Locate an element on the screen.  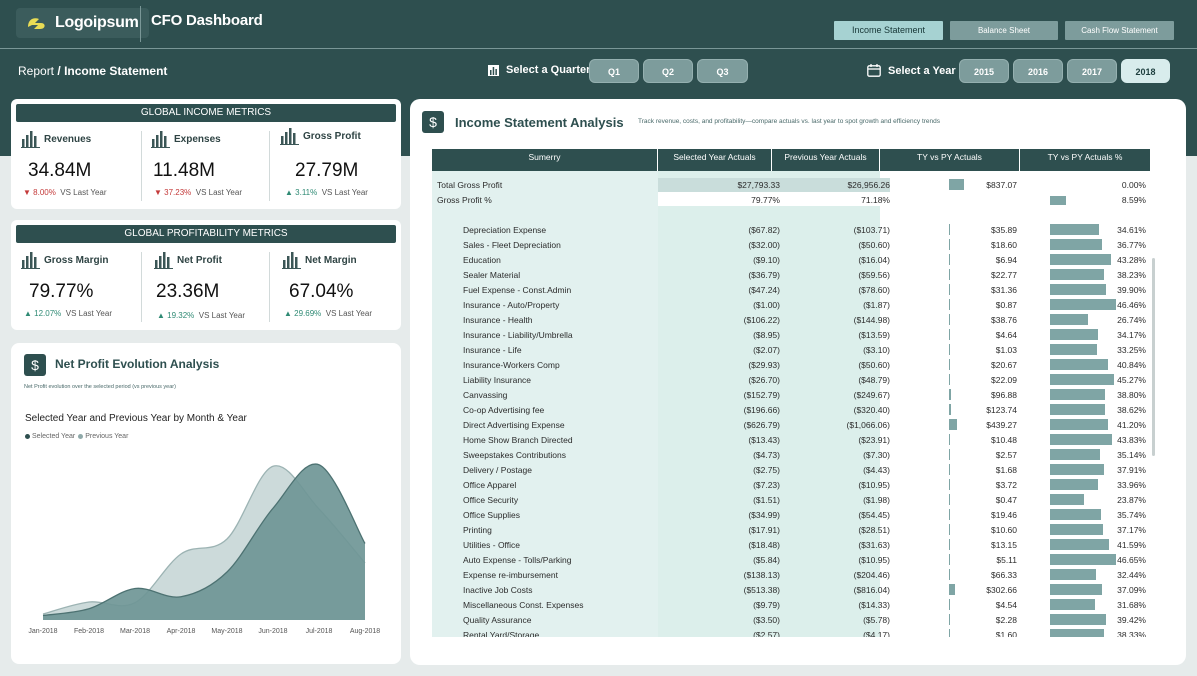
quarter-q2-button: Q2 is located at coordinates (668, 71).